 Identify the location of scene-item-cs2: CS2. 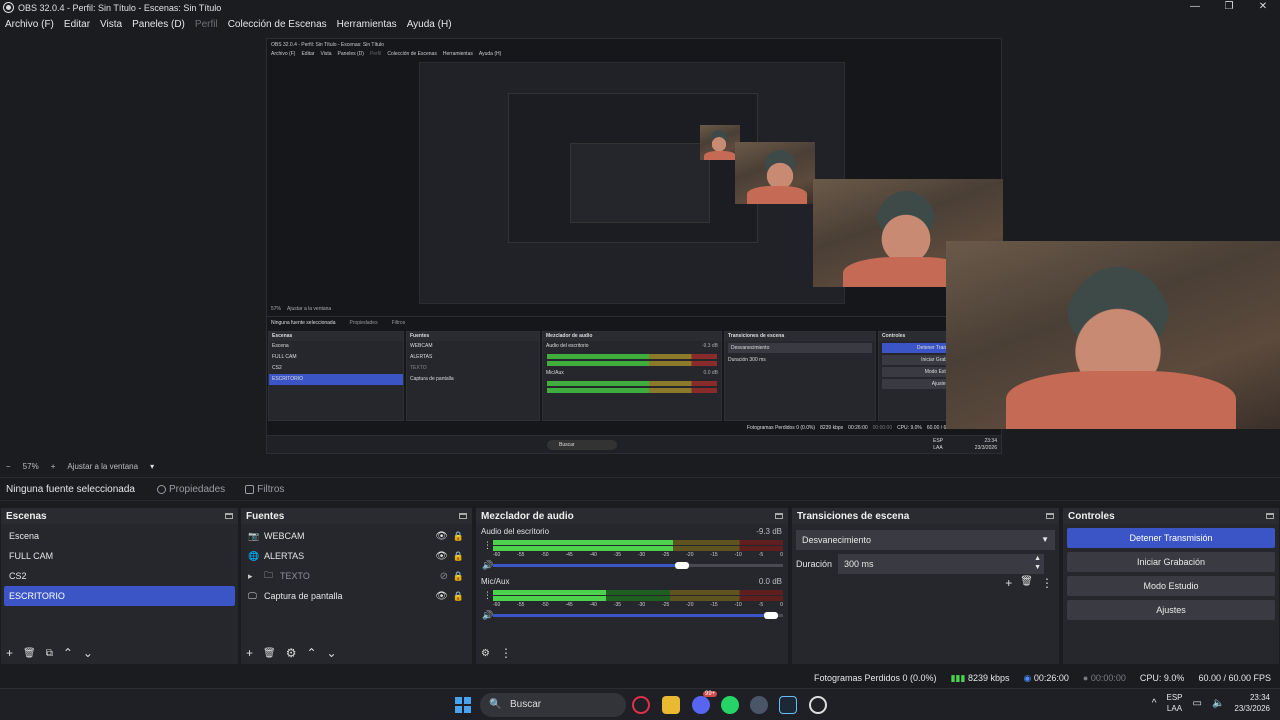
(119, 576).